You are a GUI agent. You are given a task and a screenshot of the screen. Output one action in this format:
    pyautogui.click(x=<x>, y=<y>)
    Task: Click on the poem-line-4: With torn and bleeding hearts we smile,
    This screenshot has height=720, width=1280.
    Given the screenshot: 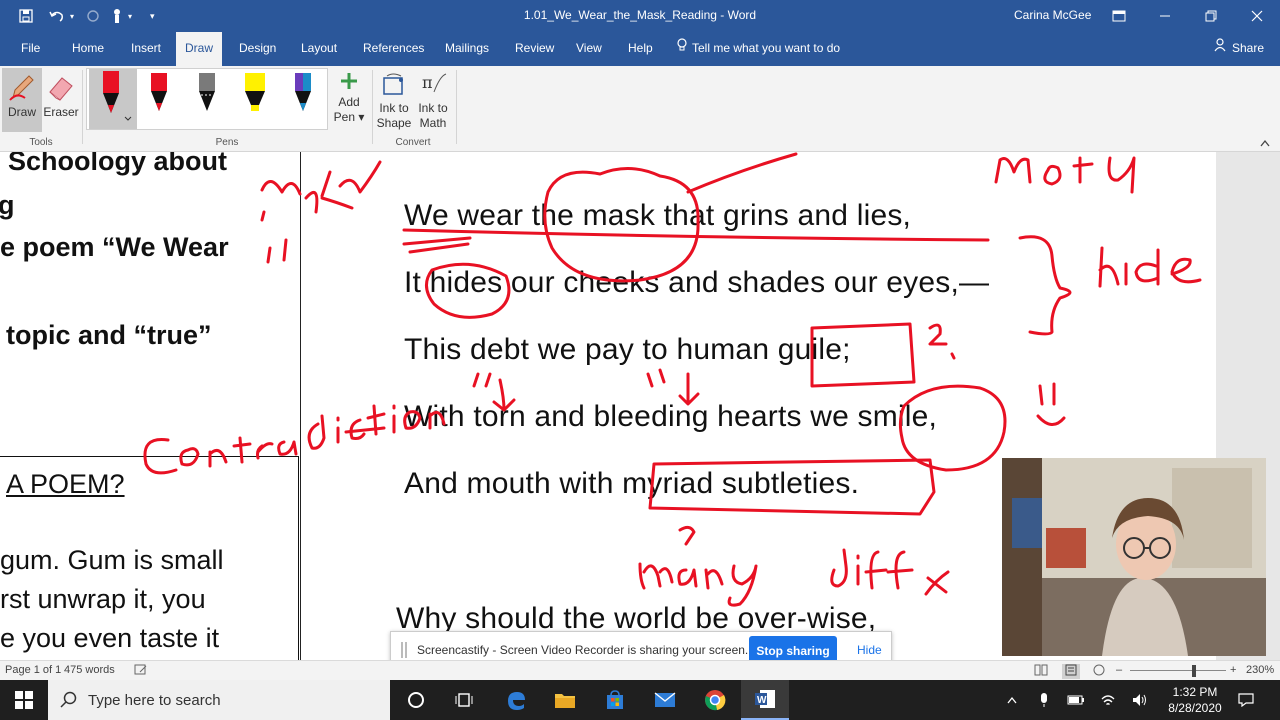 What is the action you would take?
    pyautogui.click(x=671, y=416)
    